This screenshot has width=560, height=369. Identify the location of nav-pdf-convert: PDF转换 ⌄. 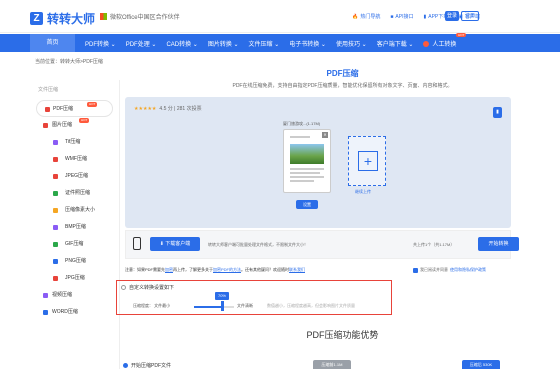
(100, 43).